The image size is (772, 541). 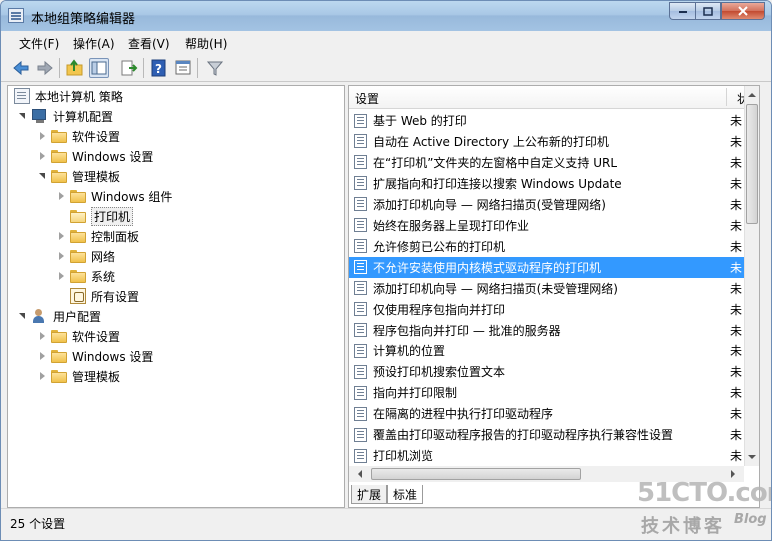 What do you see at coordinates (546, 309) in the screenshot?
I see `policy-row: 仅使用程序包指向并打印 未` at bounding box center [546, 309].